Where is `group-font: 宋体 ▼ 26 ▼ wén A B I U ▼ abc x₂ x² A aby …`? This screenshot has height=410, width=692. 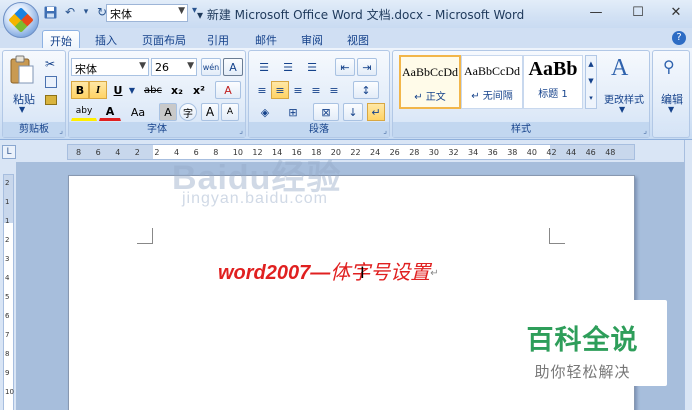
group-font: 宋体 ▼ 26 ▼ wén A B I U ▼ abc x₂ x² A aby … is located at coordinates (157, 94).